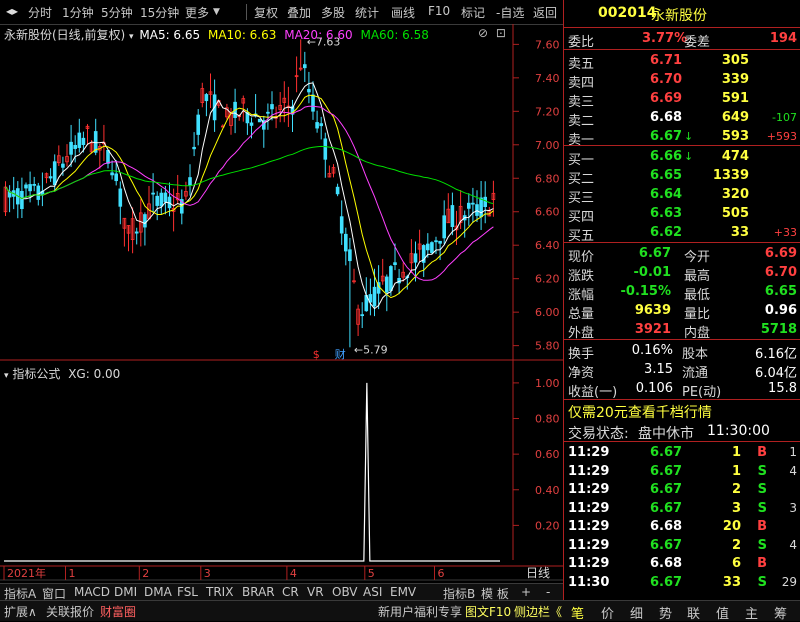  What do you see at coordinates (159, 12) in the screenshot?
I see `toolbar-15min: 15分钟` at bounding box center [159, 12].